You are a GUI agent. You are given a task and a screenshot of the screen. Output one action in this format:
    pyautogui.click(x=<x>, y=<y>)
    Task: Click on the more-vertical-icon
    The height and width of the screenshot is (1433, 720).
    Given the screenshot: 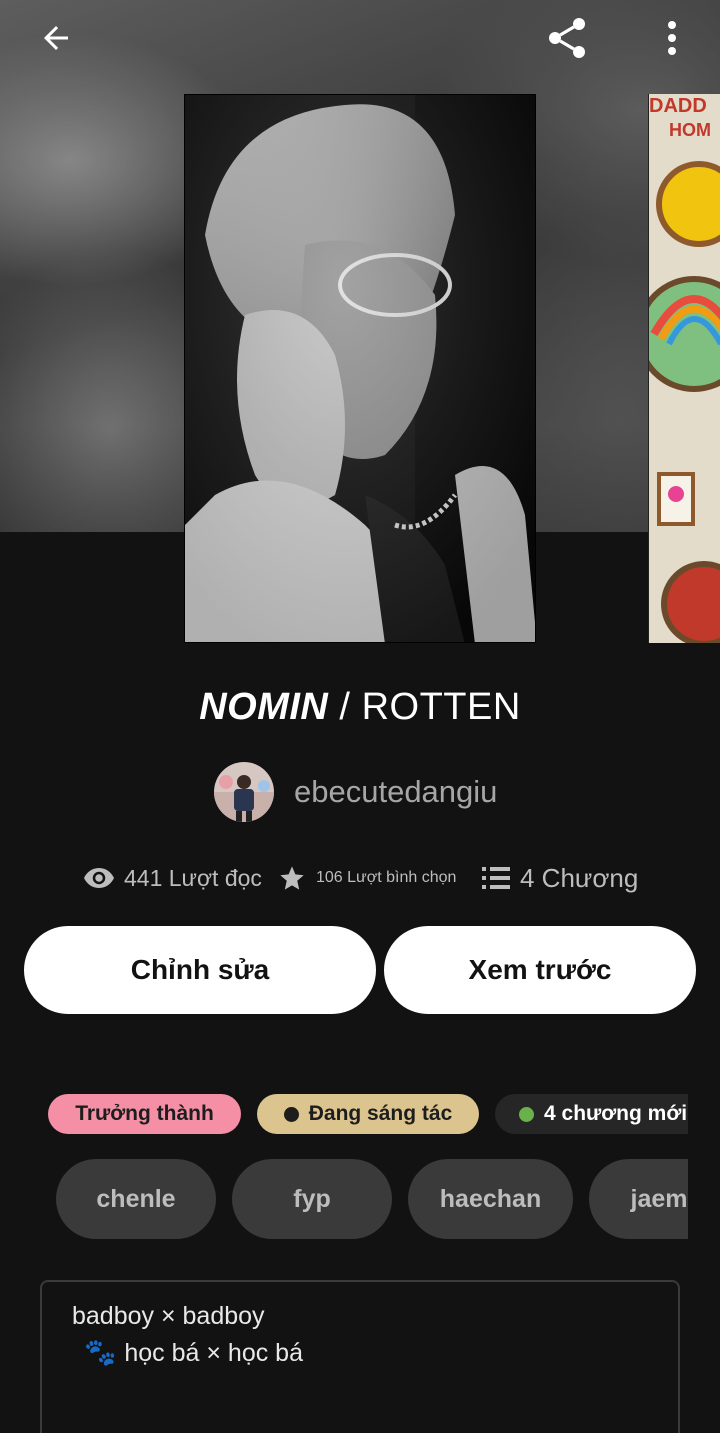 What is the action you would take?
    pyautogui.click(x=672, y=38)
    